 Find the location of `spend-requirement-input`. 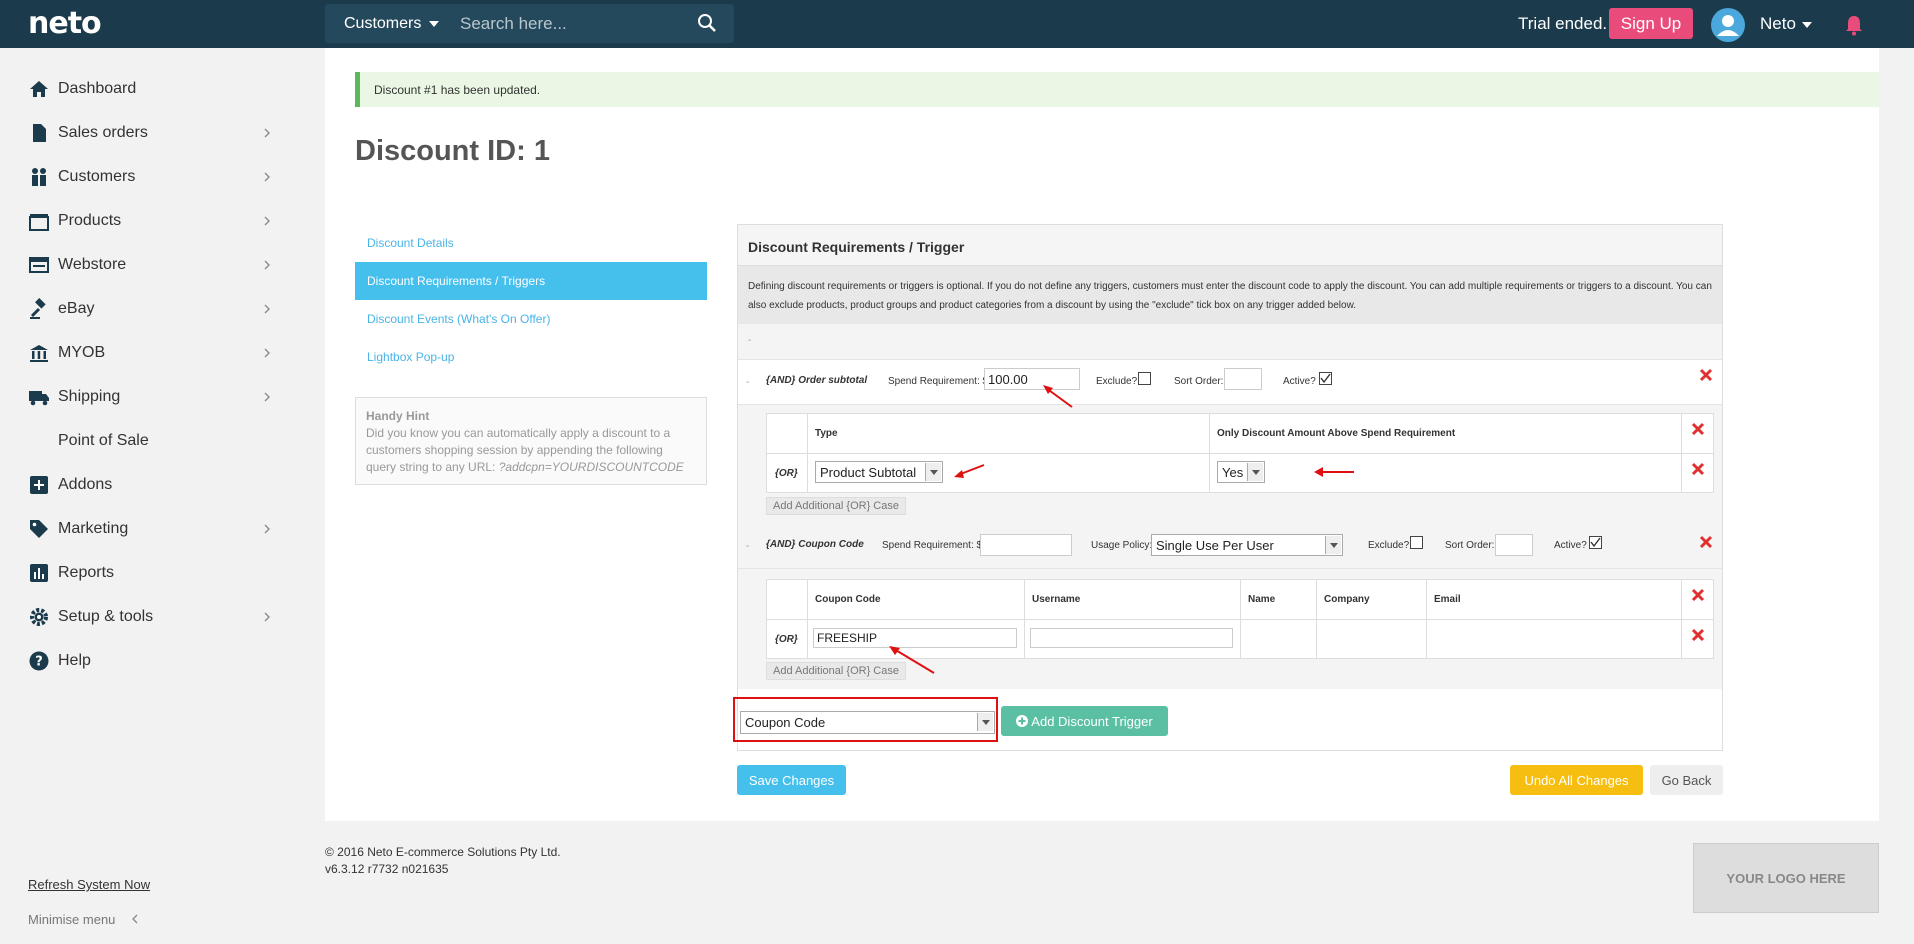

spend-requirement-input is located at coordinates (1026, 545).